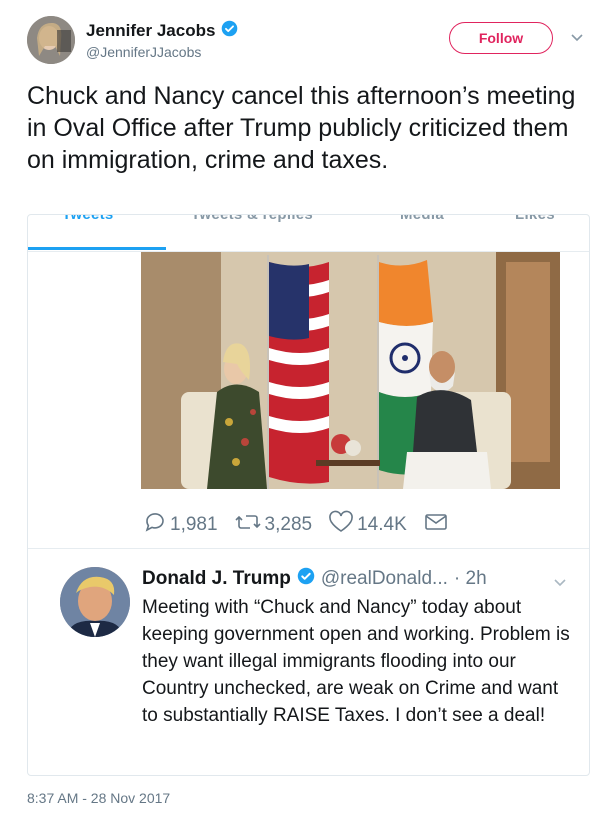 The height and width of the screenshot is (819, 614). Describe the element at coordinates (308, 548) in the screenshot. I see `divider` at that location.